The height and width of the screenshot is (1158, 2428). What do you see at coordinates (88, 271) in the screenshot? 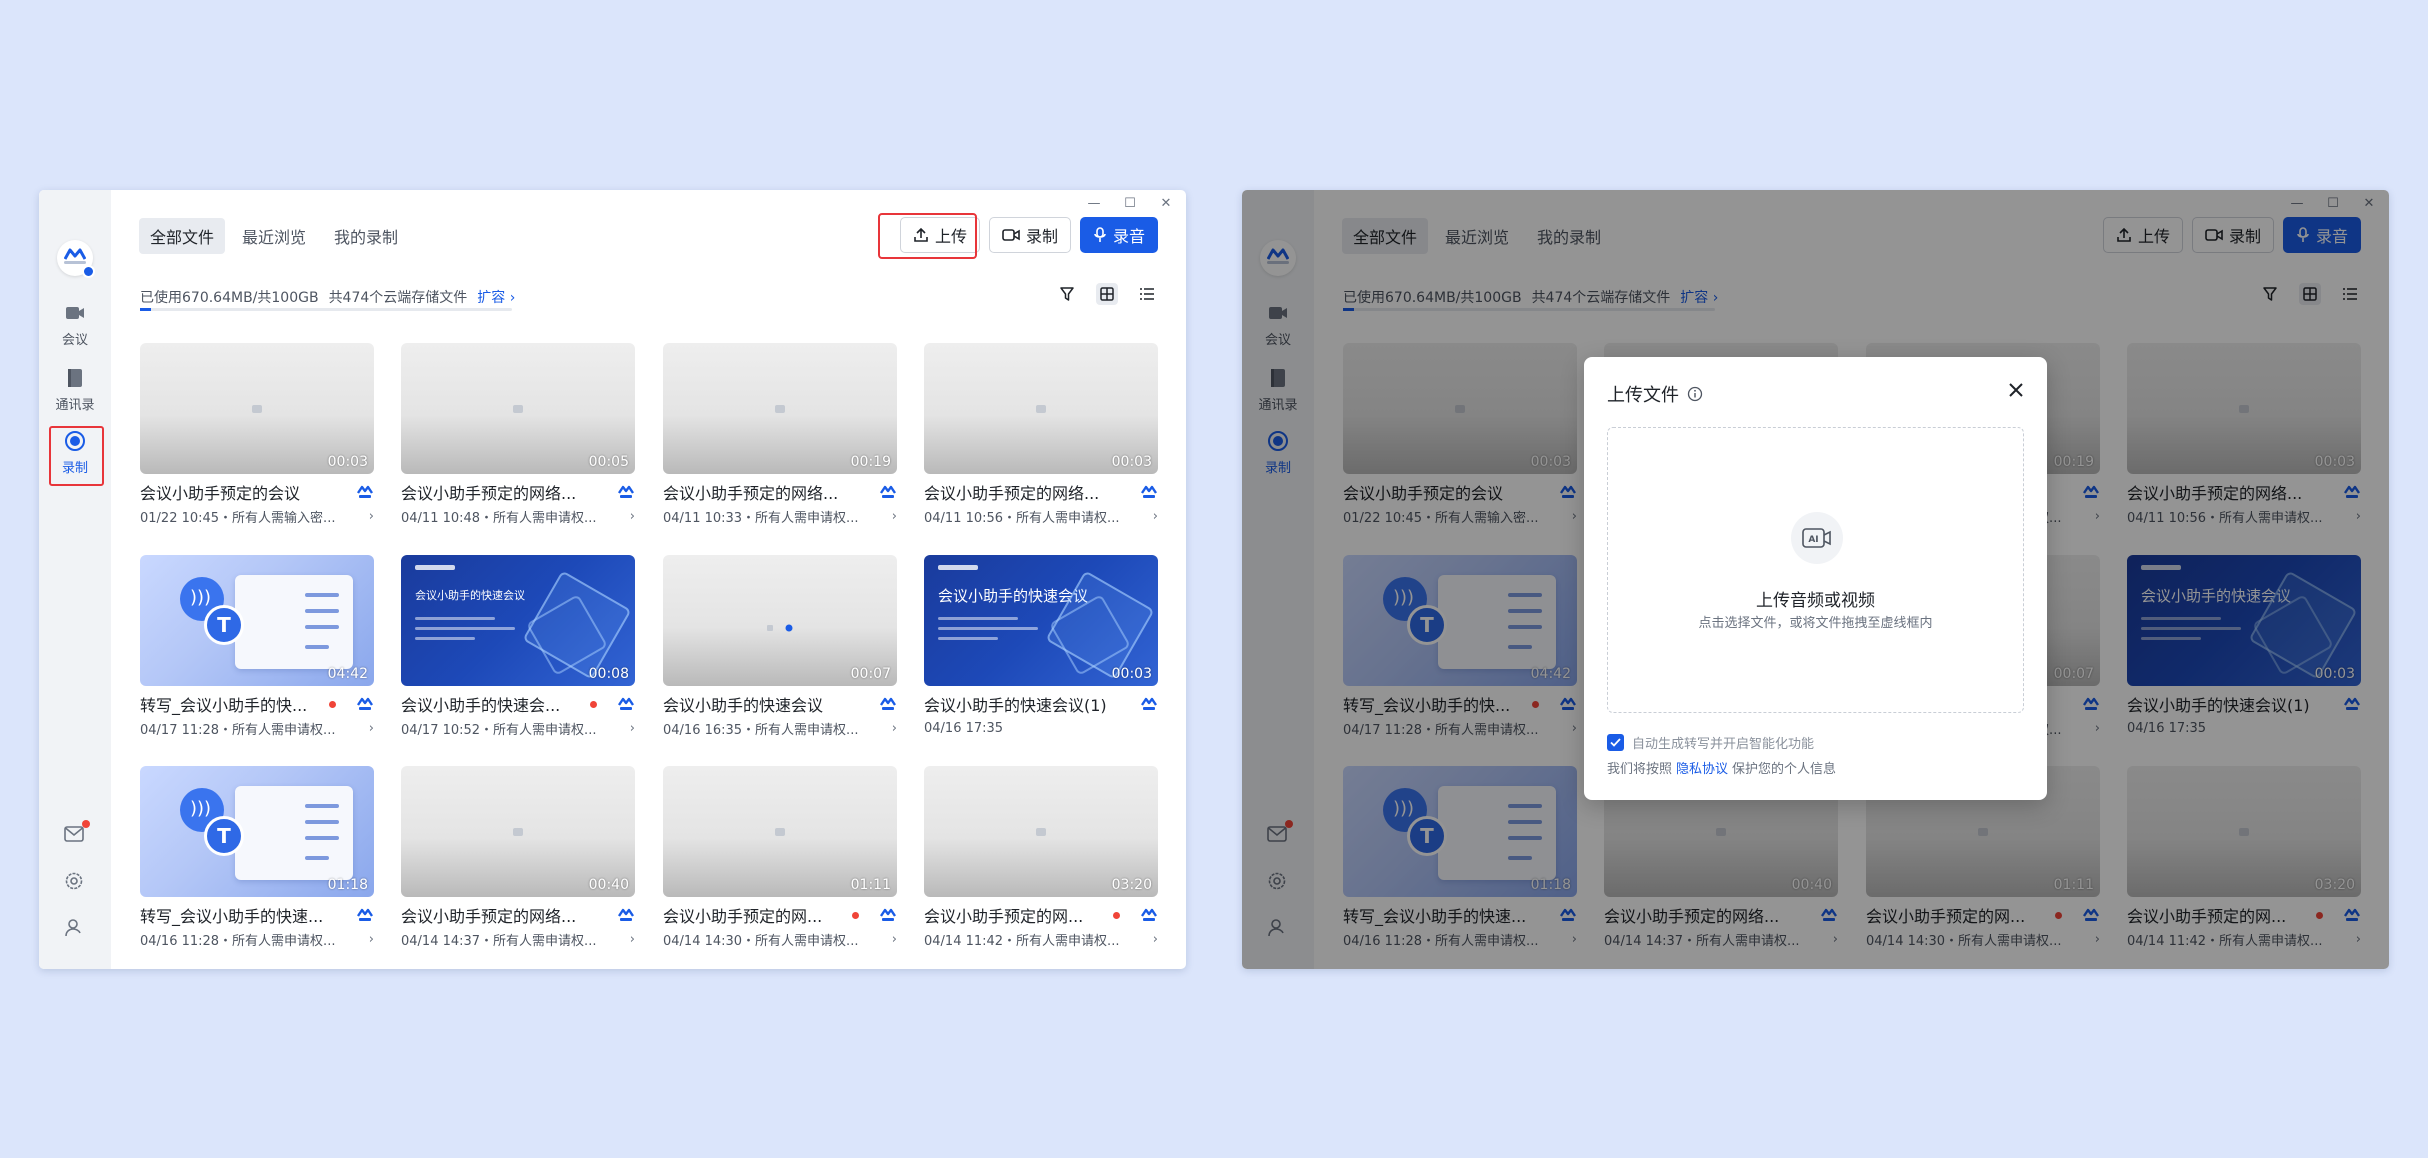
I see `status-badge` at bounding box center [88, 271].